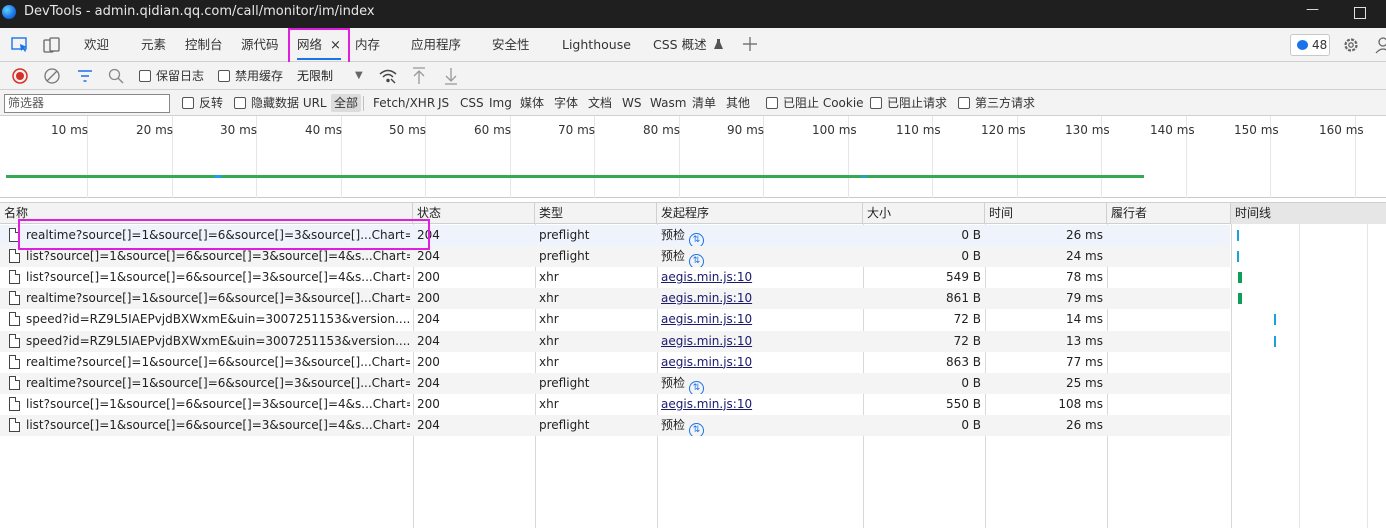  I want to click on record-stop-icon, so click(20, 77).